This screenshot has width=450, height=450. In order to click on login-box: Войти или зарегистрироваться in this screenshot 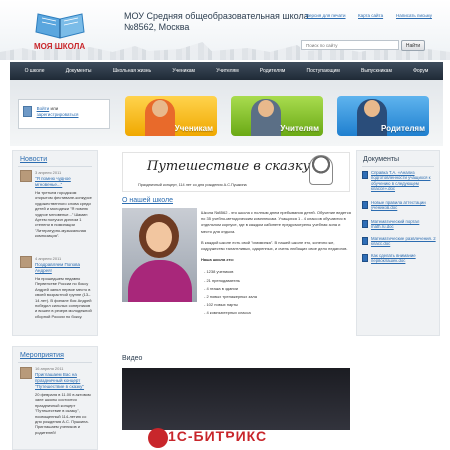, I will do `click(64, 114)`.